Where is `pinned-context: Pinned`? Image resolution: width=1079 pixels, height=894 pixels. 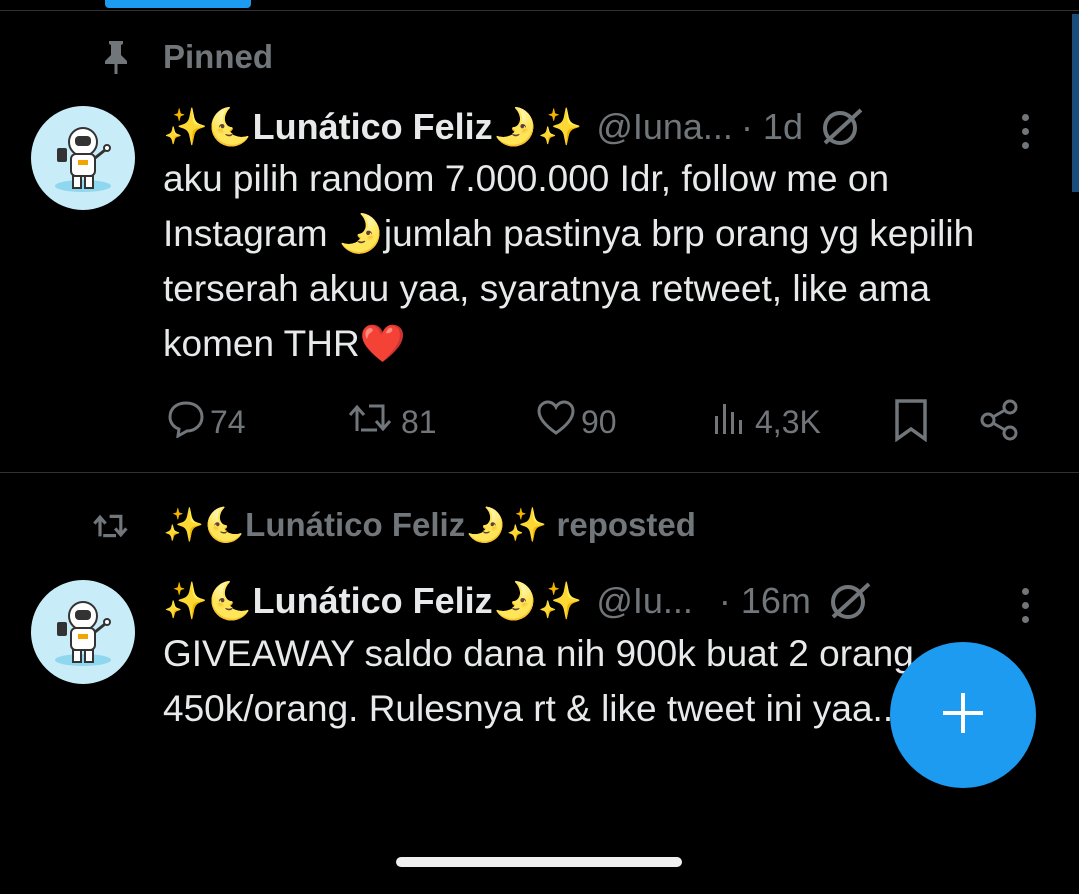 pinned-context: Pinned is located at coordinates (184, 57).